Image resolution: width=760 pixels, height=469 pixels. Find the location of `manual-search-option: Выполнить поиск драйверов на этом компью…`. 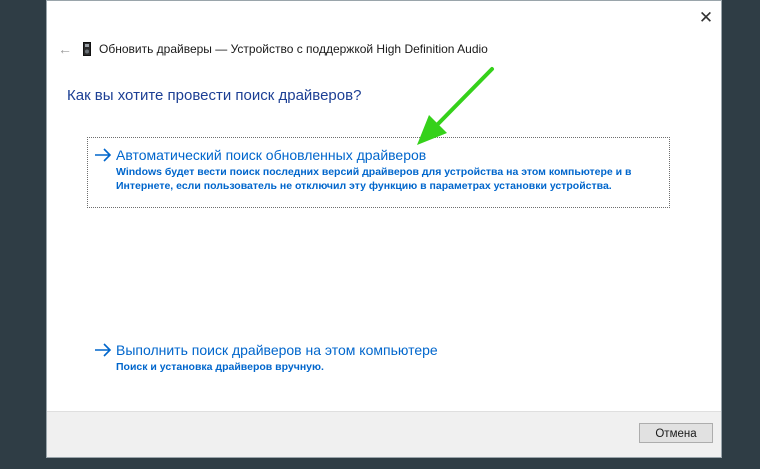

manual-search-option: Выполнить поиск драйверов на этом компью… is located at coordinates (378, 357).